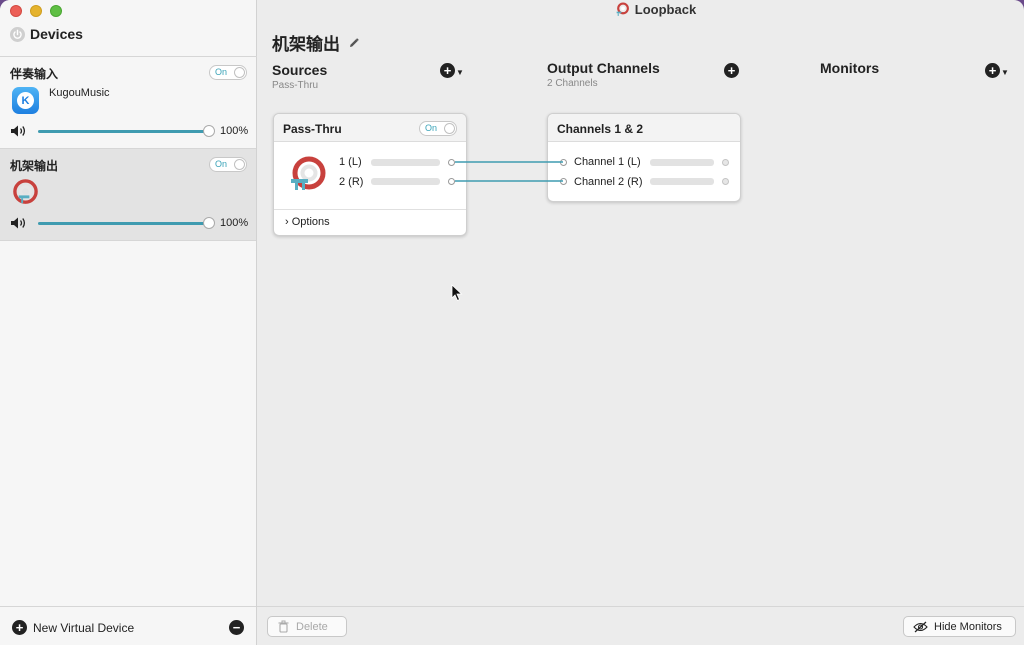 This screenshot has height=645, width=1024. I want to click on hide-monitors-label: Hide Monitors, so click(968, 626).